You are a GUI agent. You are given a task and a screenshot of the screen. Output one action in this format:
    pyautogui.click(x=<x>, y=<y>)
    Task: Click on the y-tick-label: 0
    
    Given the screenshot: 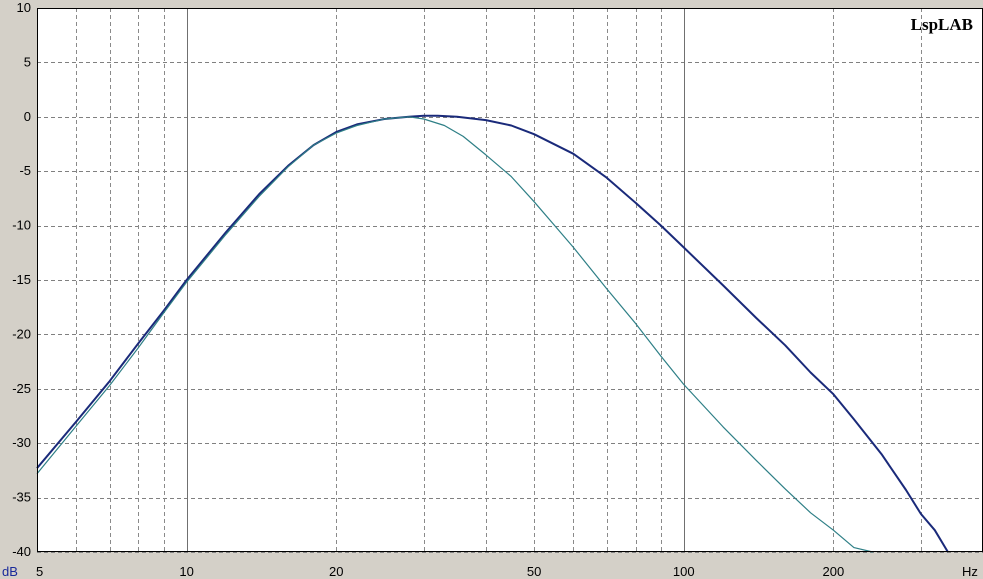 What is the action you would take?
    pyautogui.click(x=27, y=116)
    